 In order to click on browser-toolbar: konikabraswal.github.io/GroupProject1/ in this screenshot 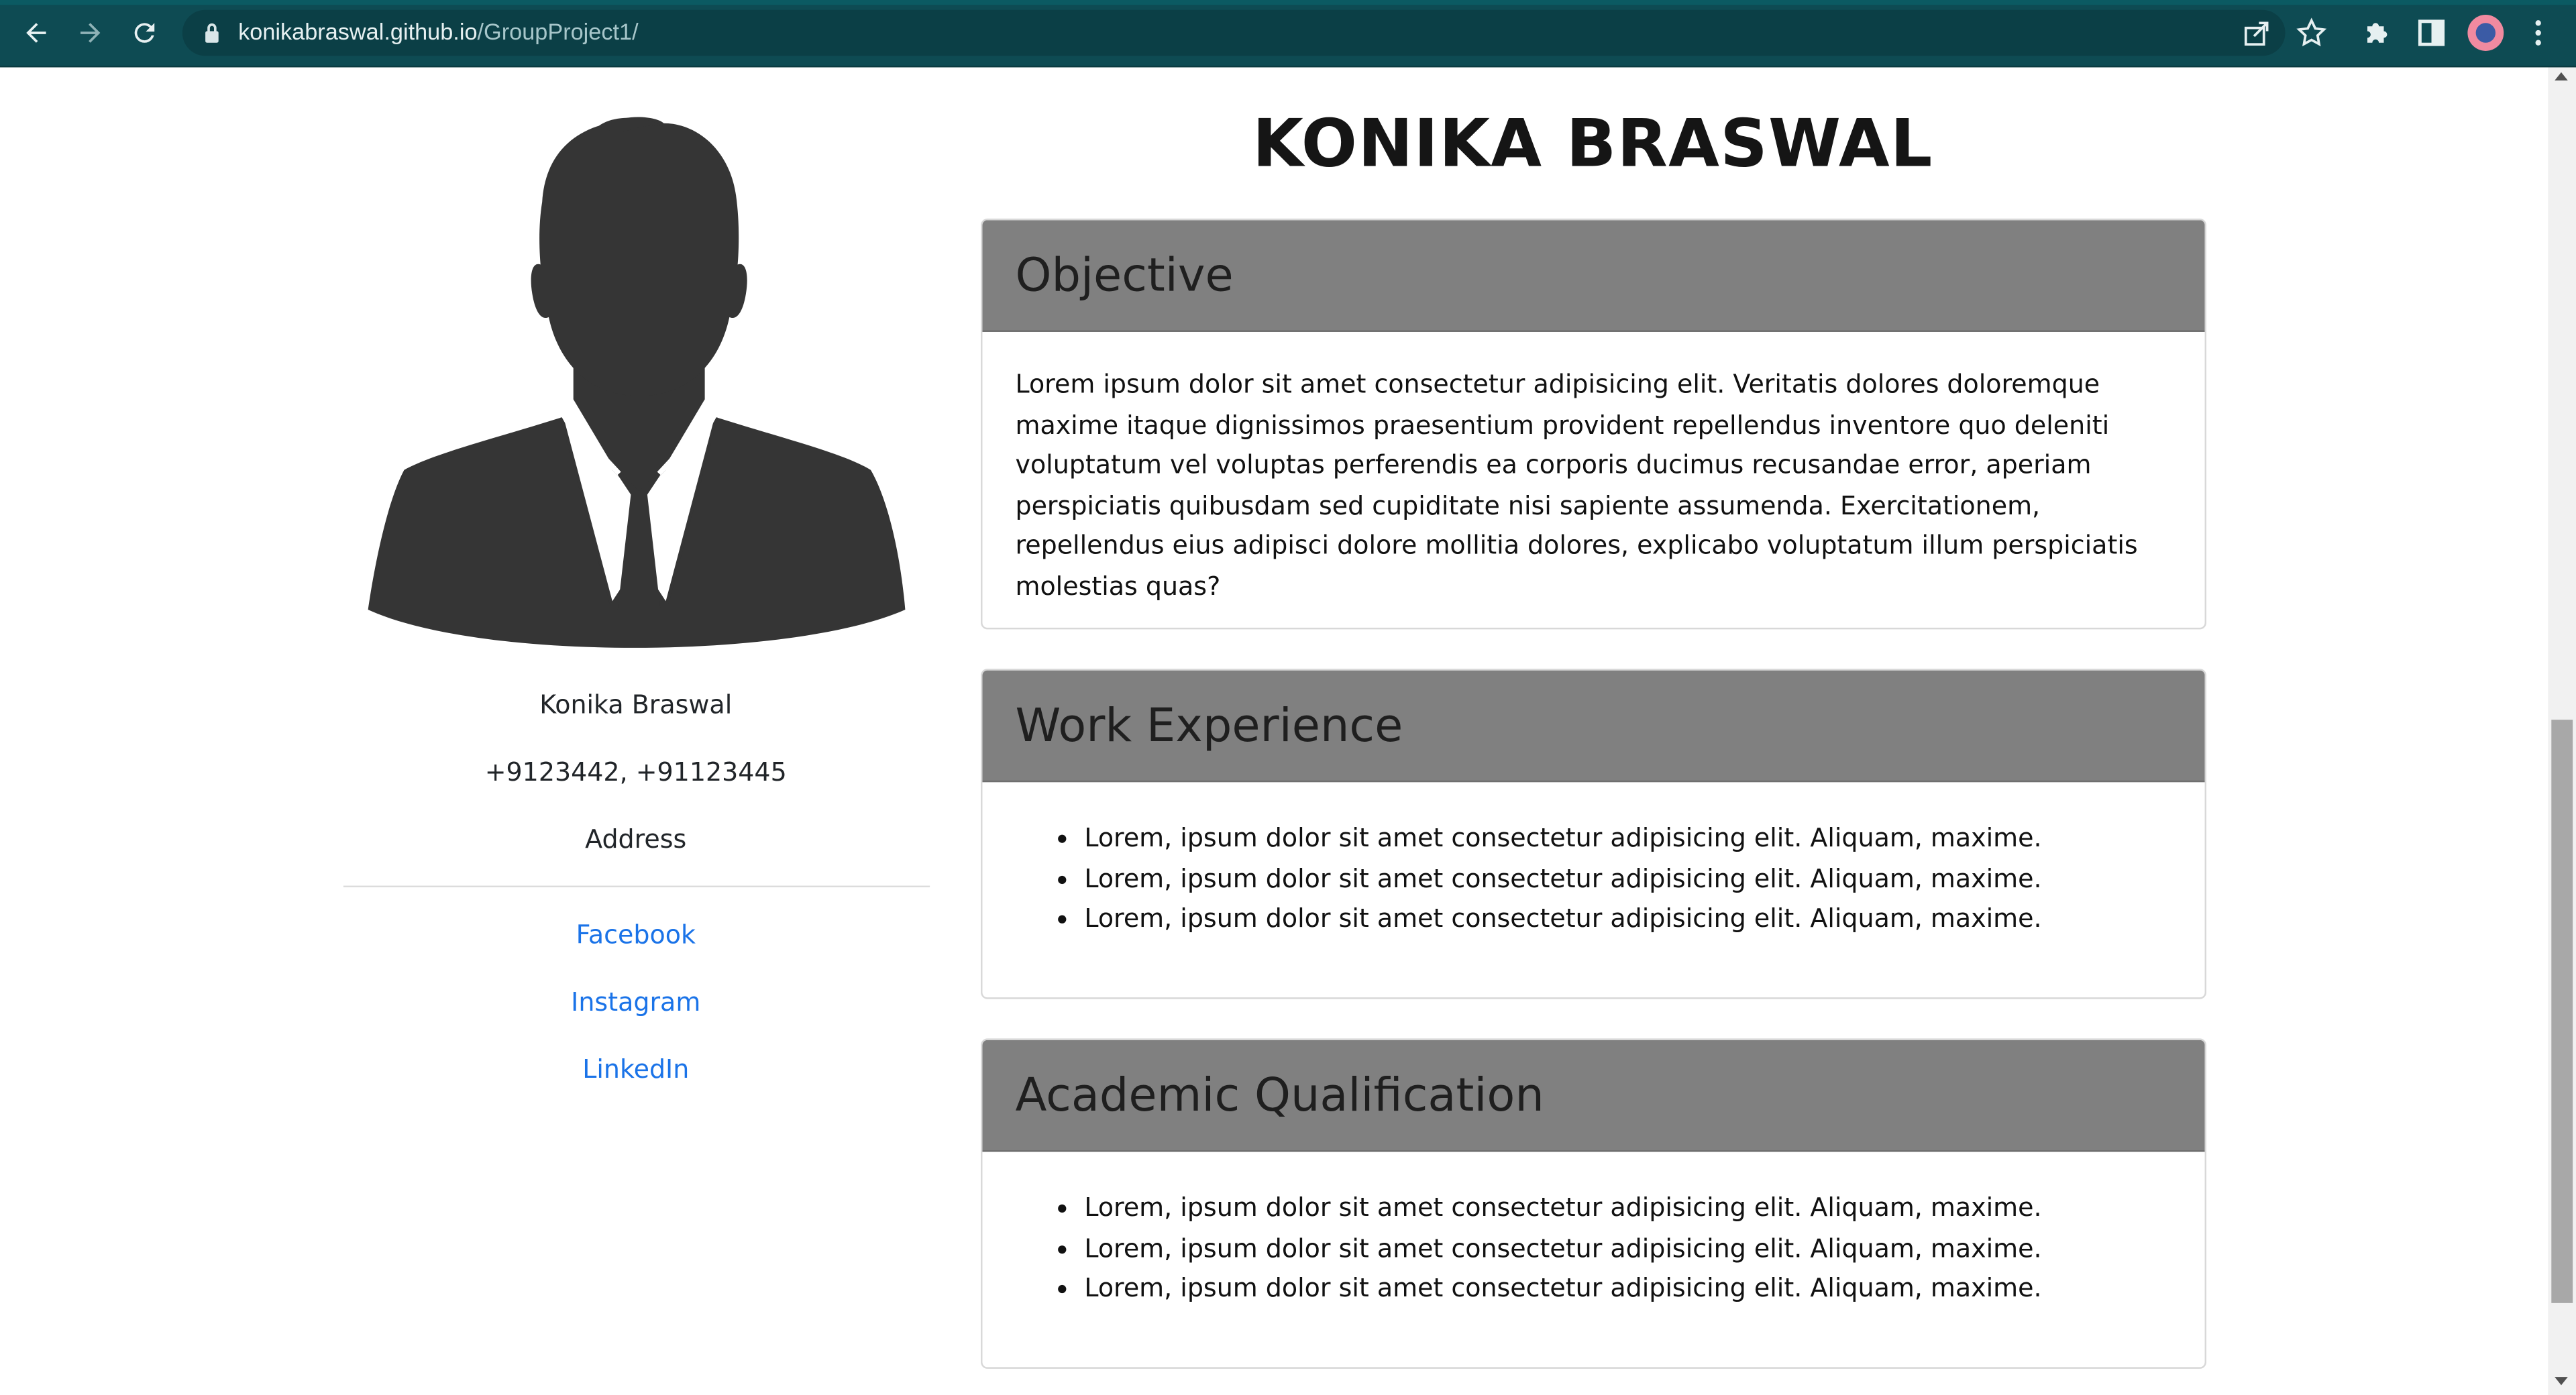, I will do `click(1288, 34)`.